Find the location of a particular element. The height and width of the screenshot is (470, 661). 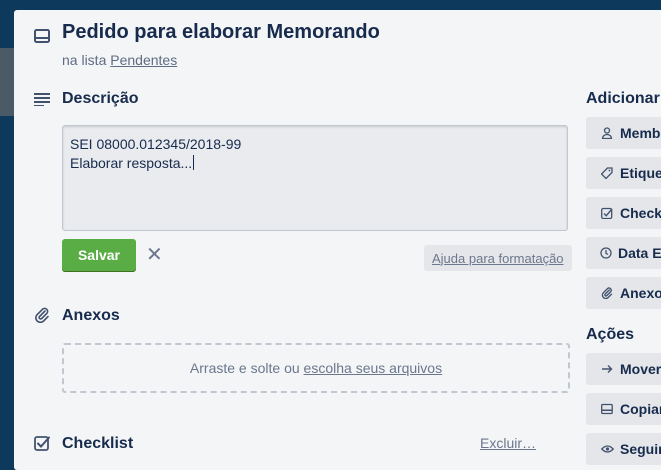

clock-icon is located at coordinates (606, 253).